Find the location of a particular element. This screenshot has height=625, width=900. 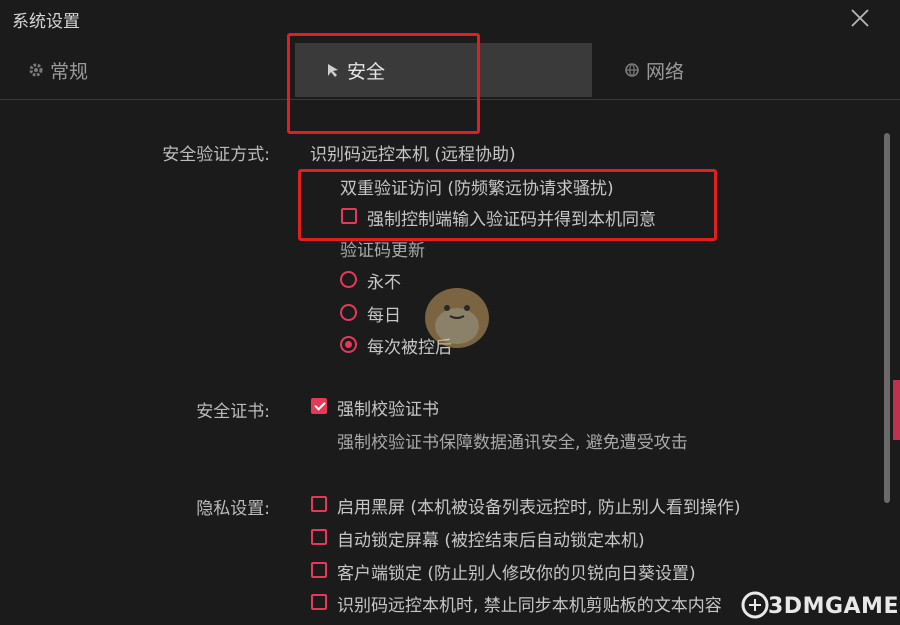

tab-security-label: 安全 is located at coordinates (366, 71).